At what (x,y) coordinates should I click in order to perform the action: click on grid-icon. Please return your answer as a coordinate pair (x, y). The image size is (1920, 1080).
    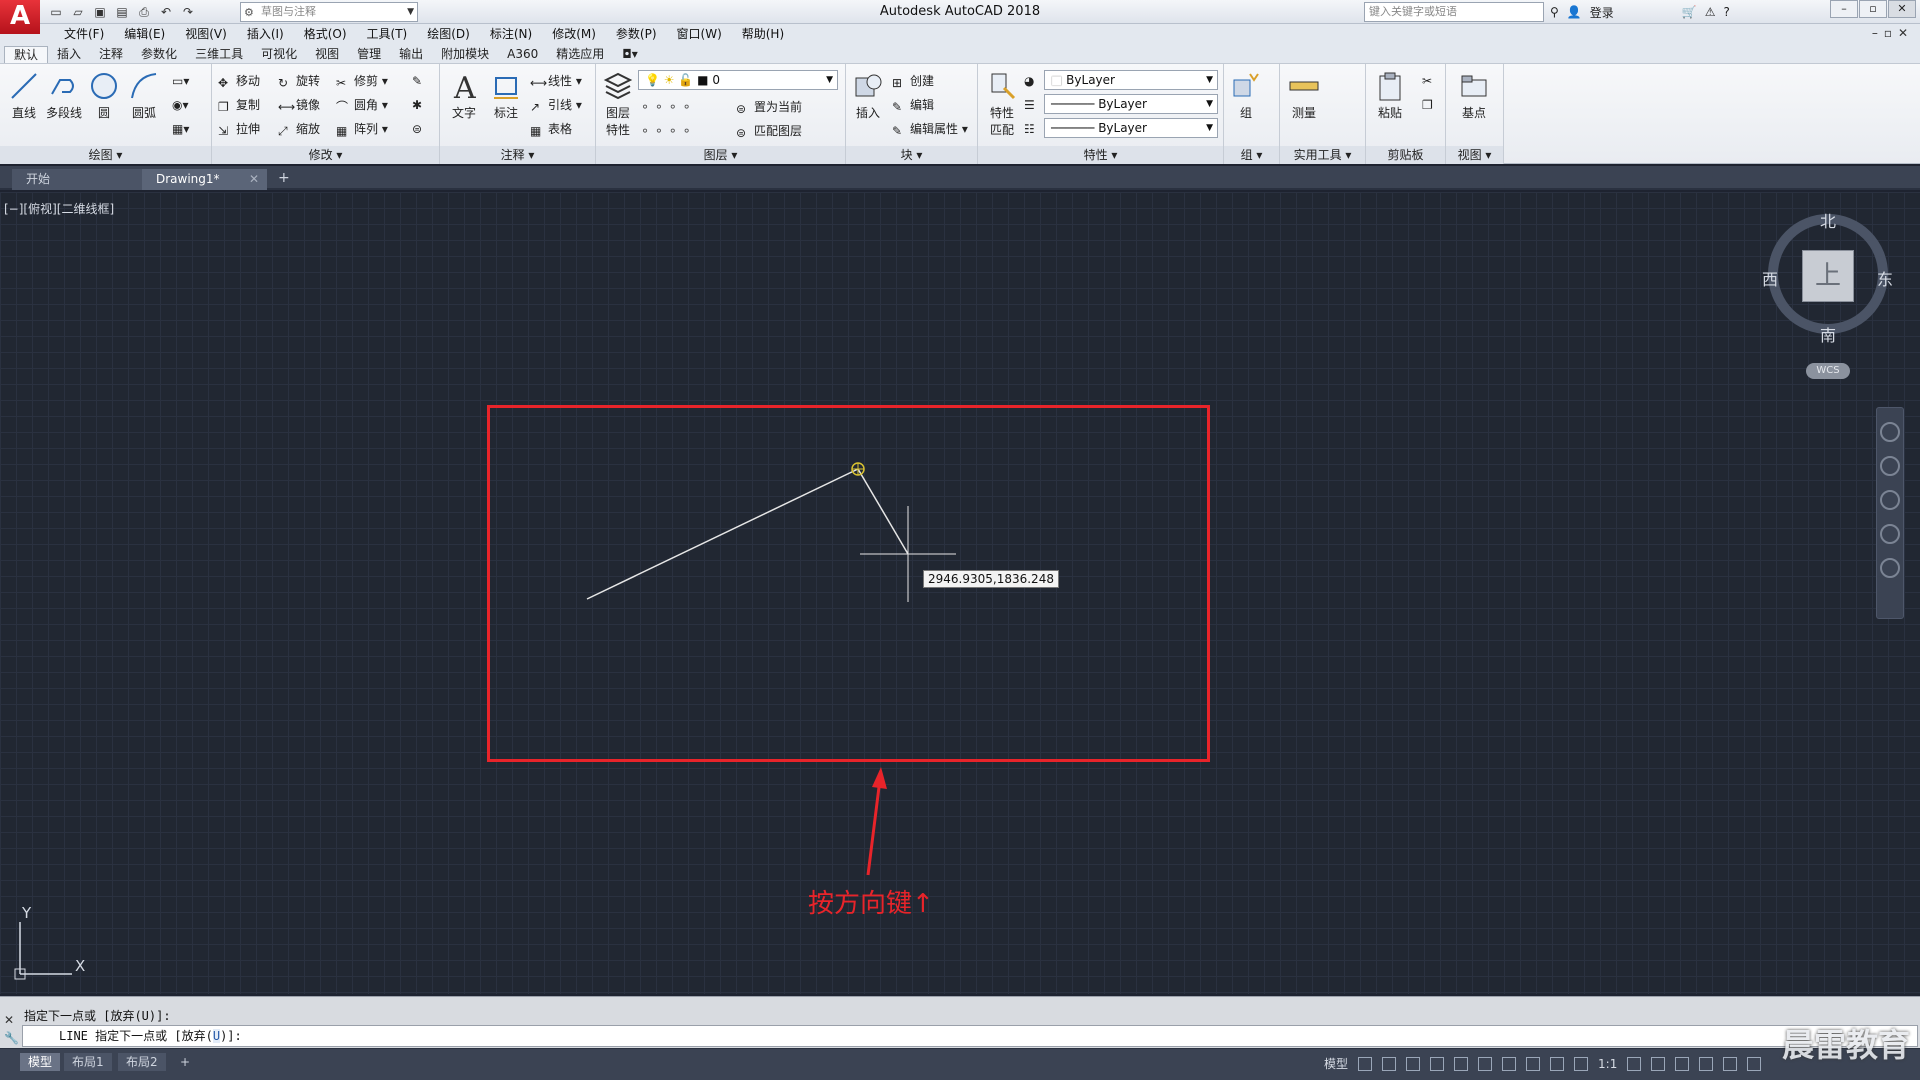
    Looking at the image, I should click on (1365, 1063).